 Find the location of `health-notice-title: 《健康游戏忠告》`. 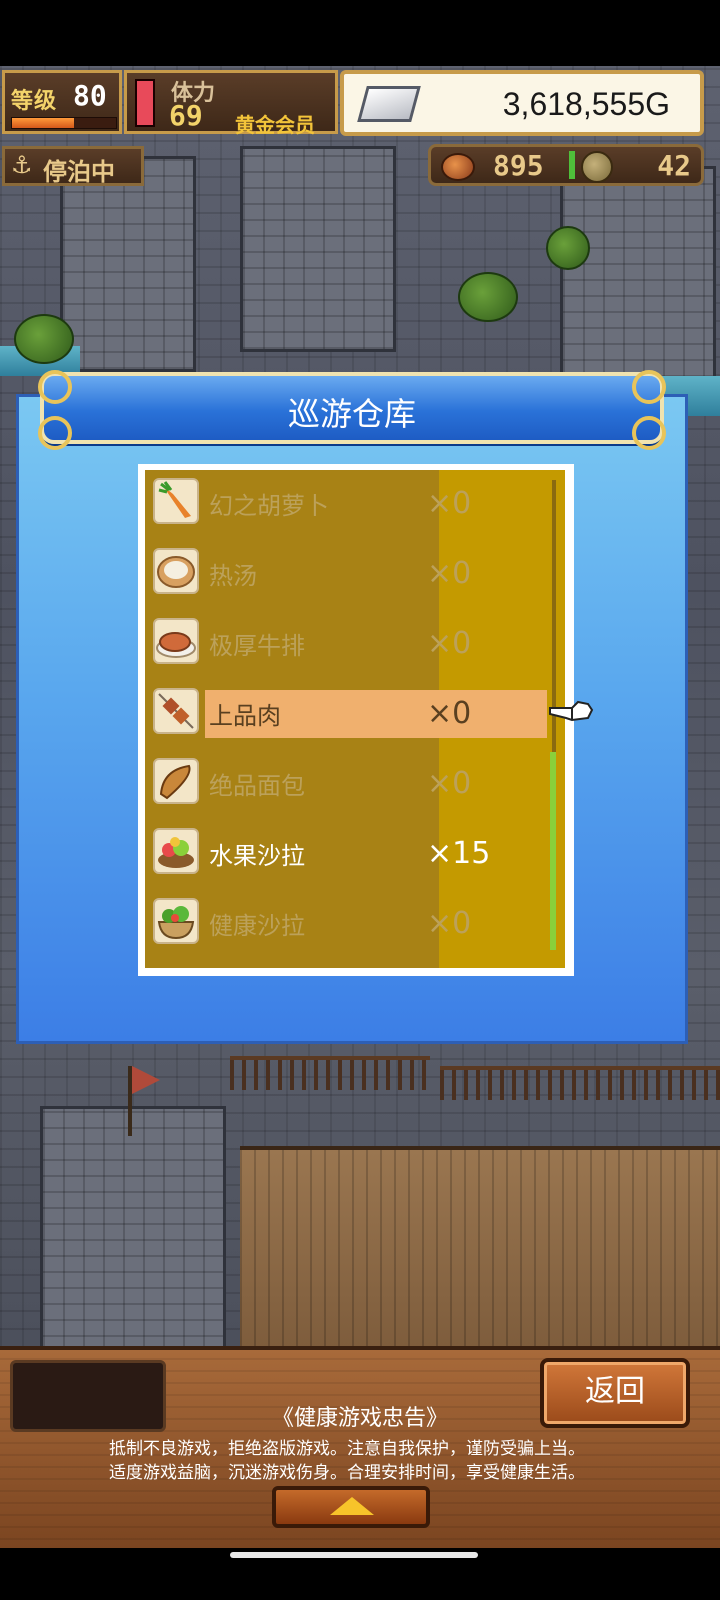

health-notice-title: 《健康游戏忠告》 is located at coordinates (359, 1418).